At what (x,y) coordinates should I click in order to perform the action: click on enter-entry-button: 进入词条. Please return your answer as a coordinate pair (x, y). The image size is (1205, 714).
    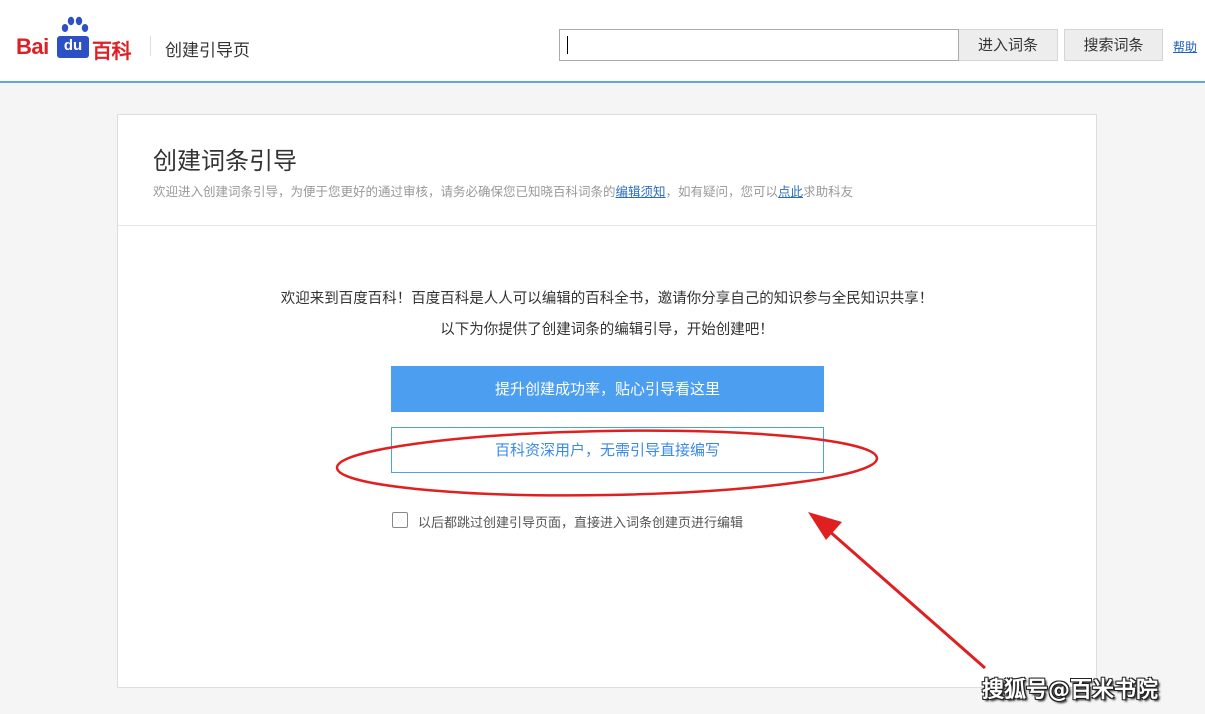
    Looking at the image, I should click on (1008, 45).